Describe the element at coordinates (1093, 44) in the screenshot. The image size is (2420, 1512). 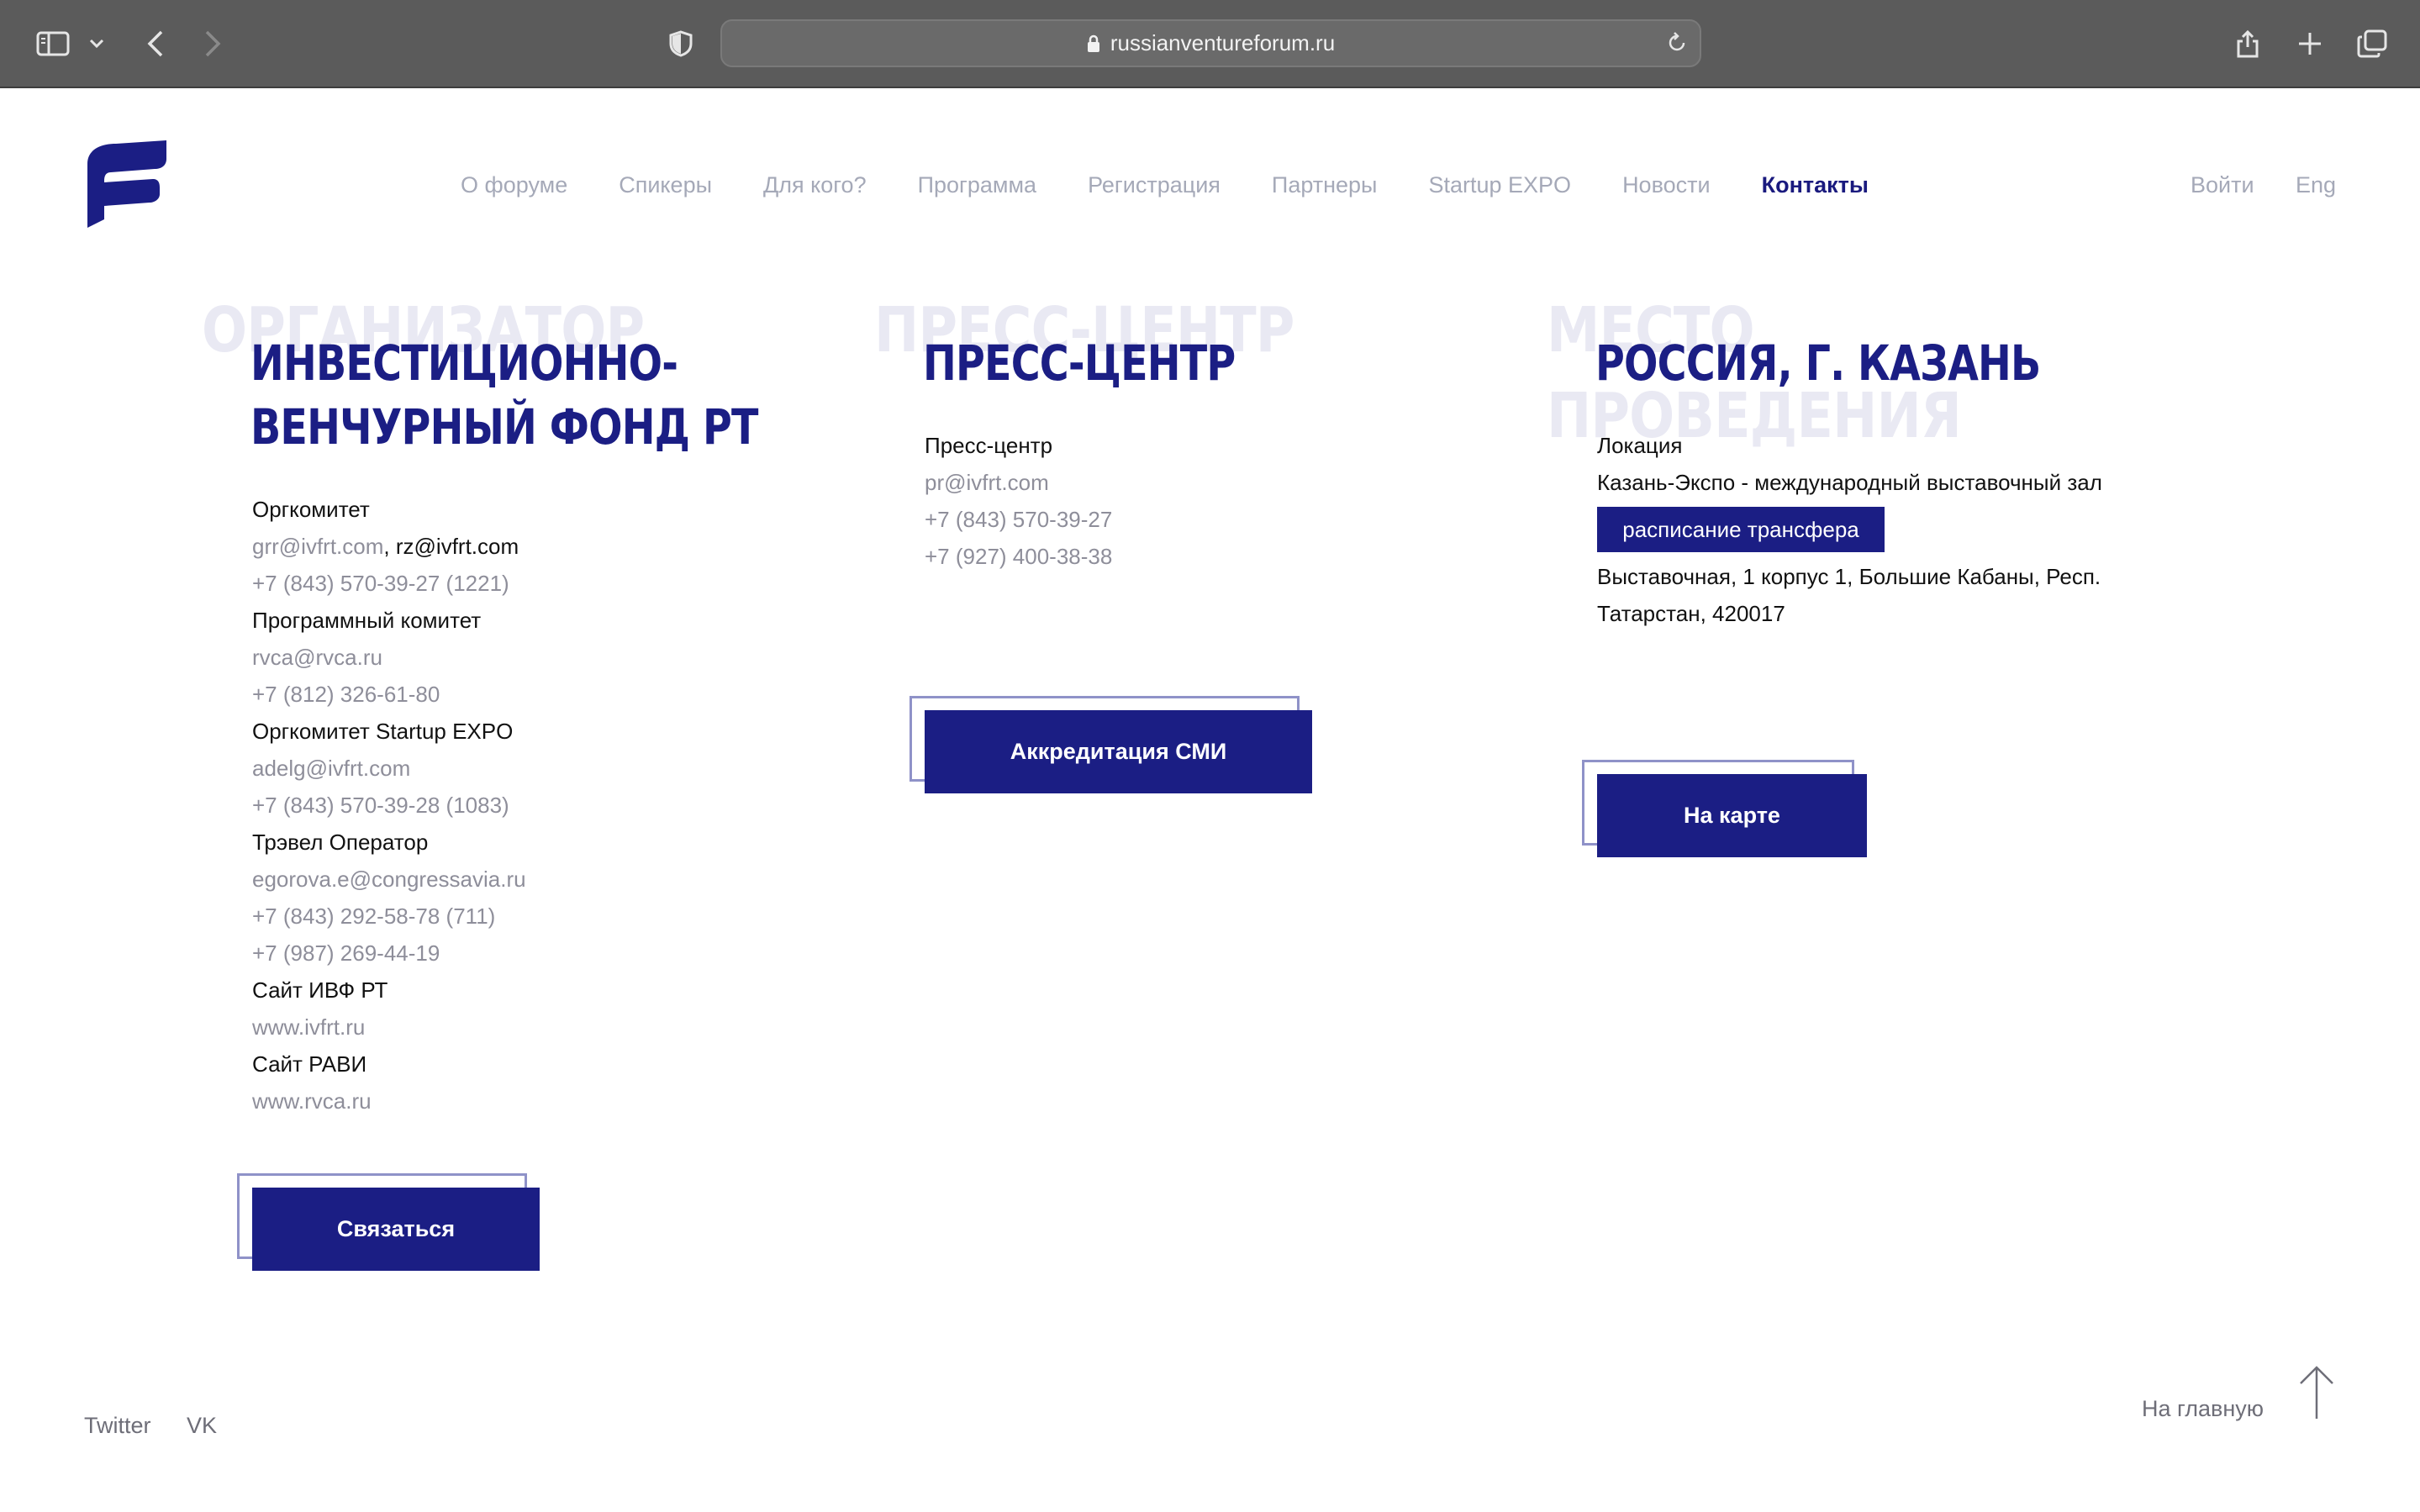
I see `lock-icon` at that location.